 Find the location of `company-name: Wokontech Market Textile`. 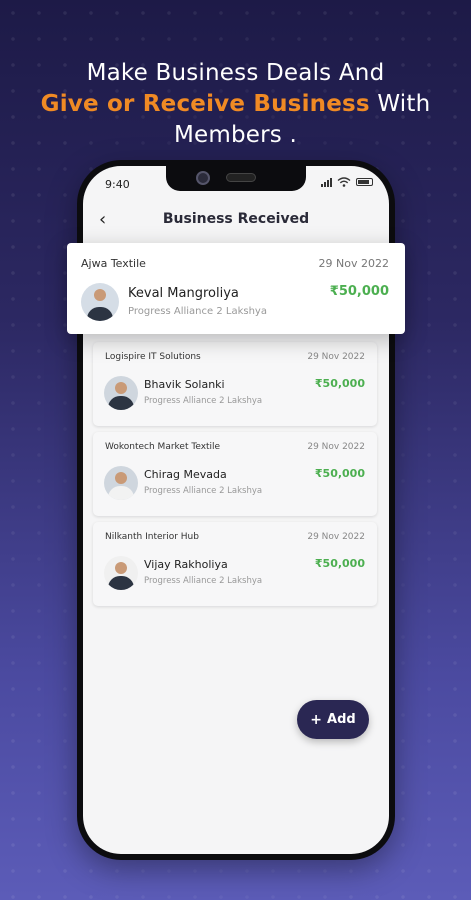

company-name: Wokontech Market Textile is located at coordinates (163, 447).